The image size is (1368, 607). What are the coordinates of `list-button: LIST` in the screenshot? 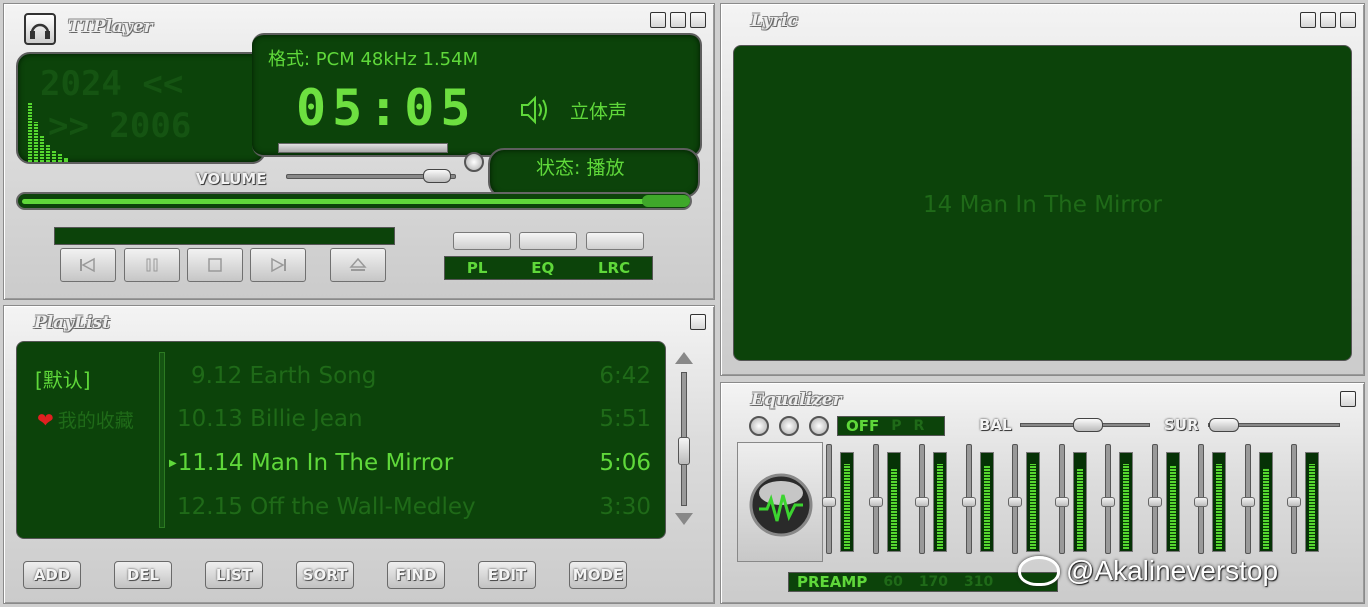 It's located at (234, 575).